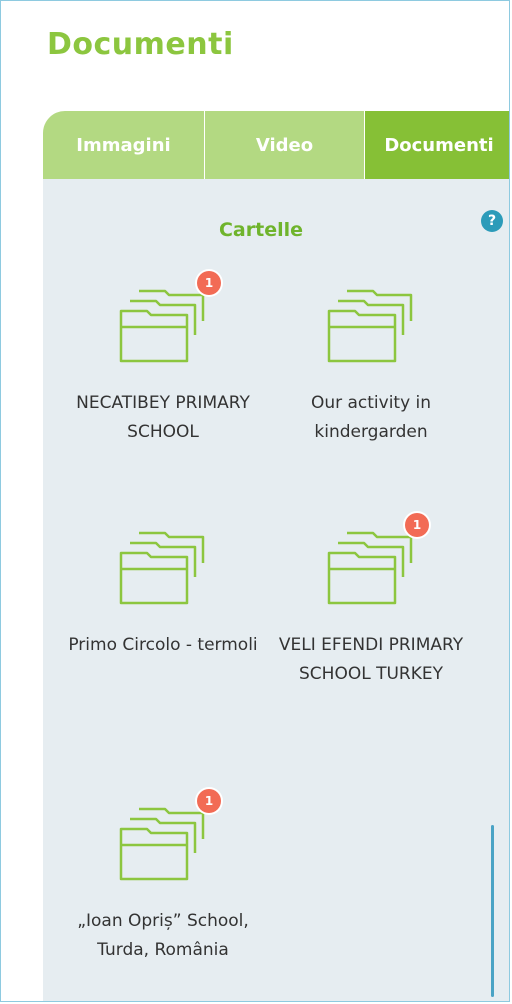 The image size is (512, 1004). Describe the element at coordinates (492, 911) in the screenshot. I see `scrollbar` at that location.